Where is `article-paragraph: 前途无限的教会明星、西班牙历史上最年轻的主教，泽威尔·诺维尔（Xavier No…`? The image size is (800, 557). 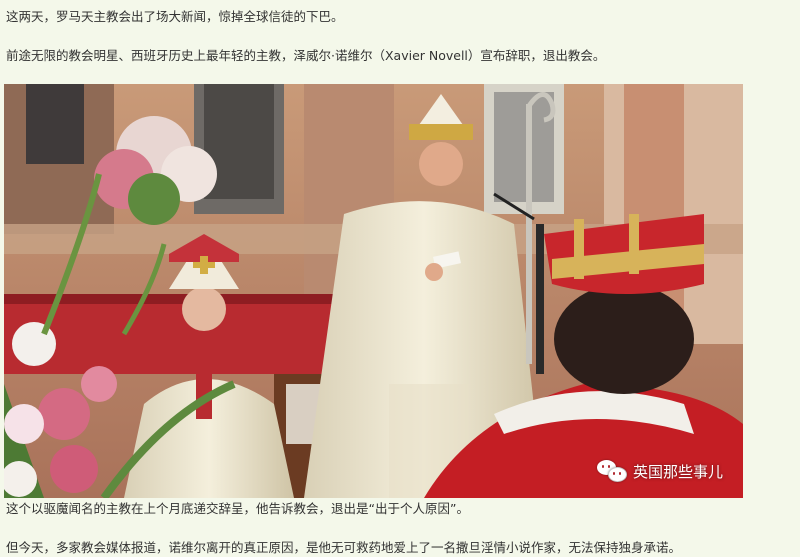
article-paragraph: 前途无限的教会明星、西班牙历史上最年轻的主教，泽威尔·诺维尔（Xavier No… is located at coordinates (306, 55).